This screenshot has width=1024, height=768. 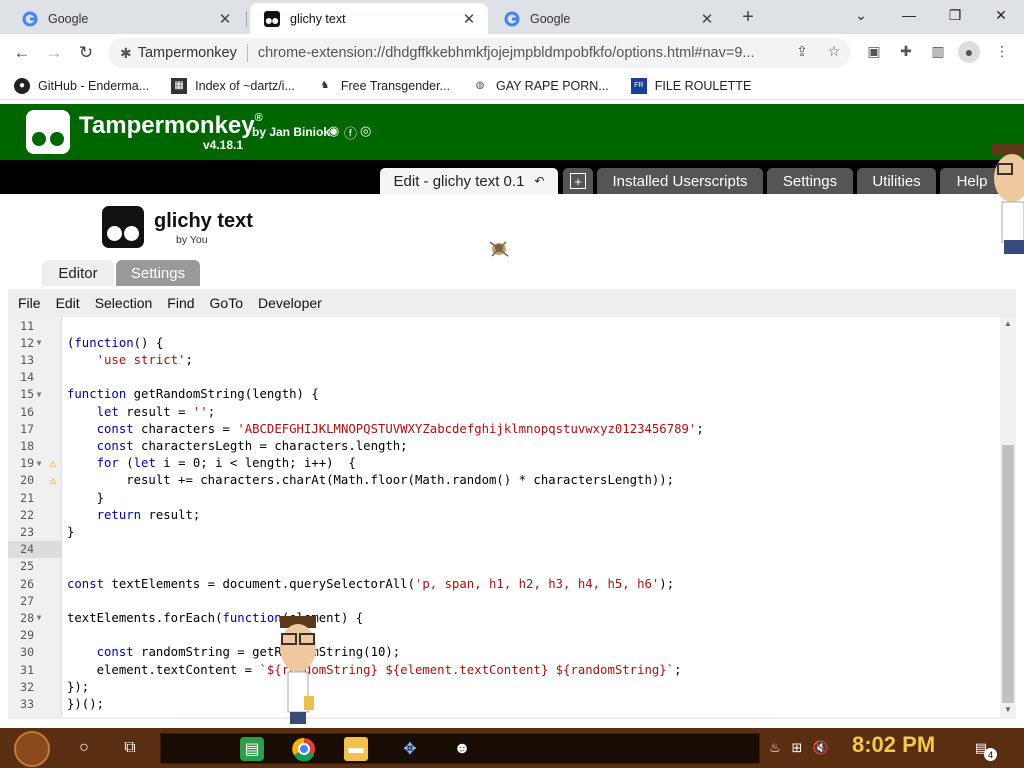 What do you see at coordinates (1001, 15) in the screenshot?
I see `close-window-button: ✕` at bounding box center [1001, 15].